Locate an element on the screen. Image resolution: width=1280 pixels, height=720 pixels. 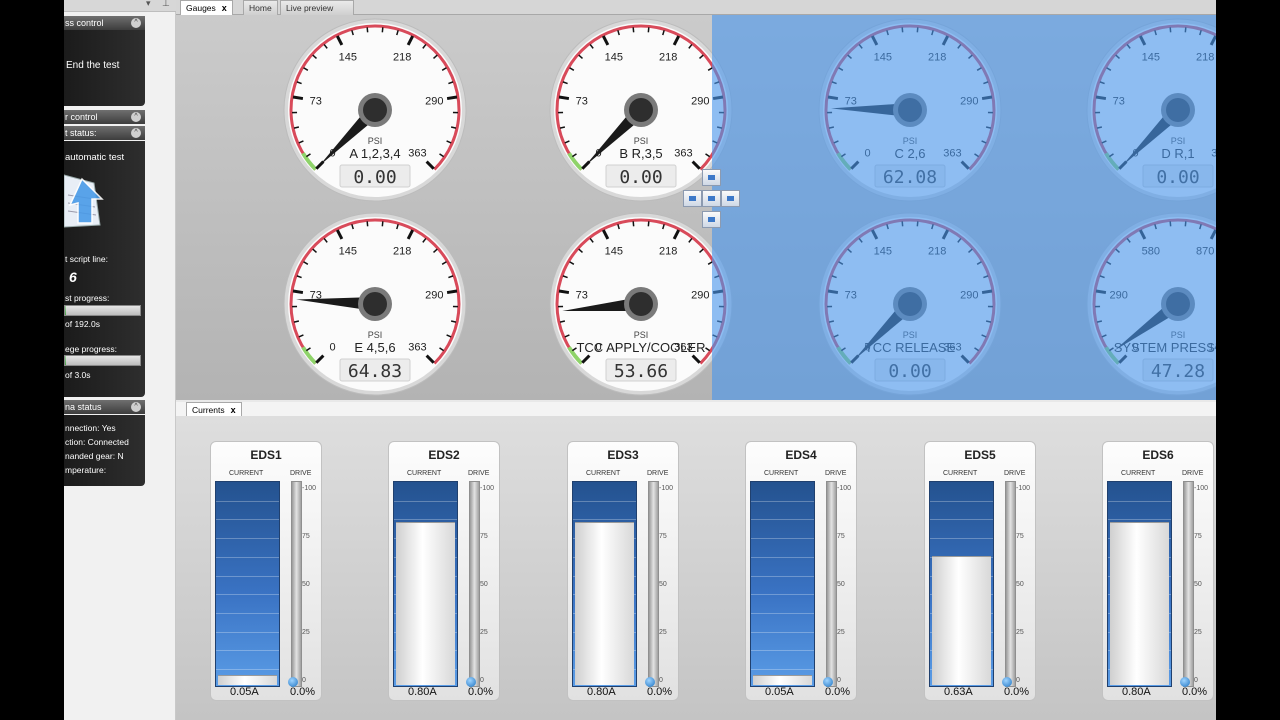
drive-label: DRIVE is located at coordinates (479, 473).